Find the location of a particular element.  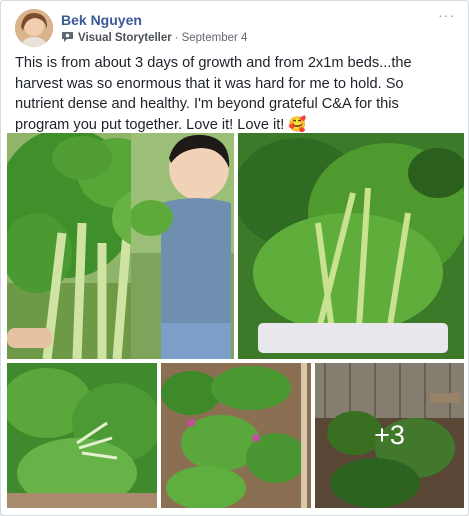

more-photos-count: +3 is located at coordinates (389, 435).